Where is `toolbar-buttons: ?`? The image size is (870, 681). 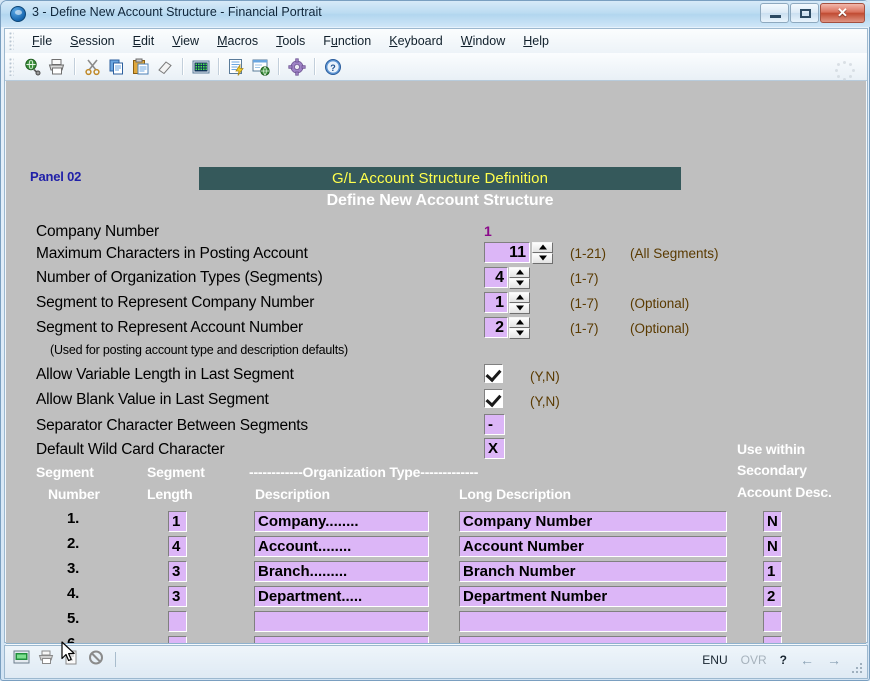 toolbar-buttons: ? is located at coordinates (183, 66).